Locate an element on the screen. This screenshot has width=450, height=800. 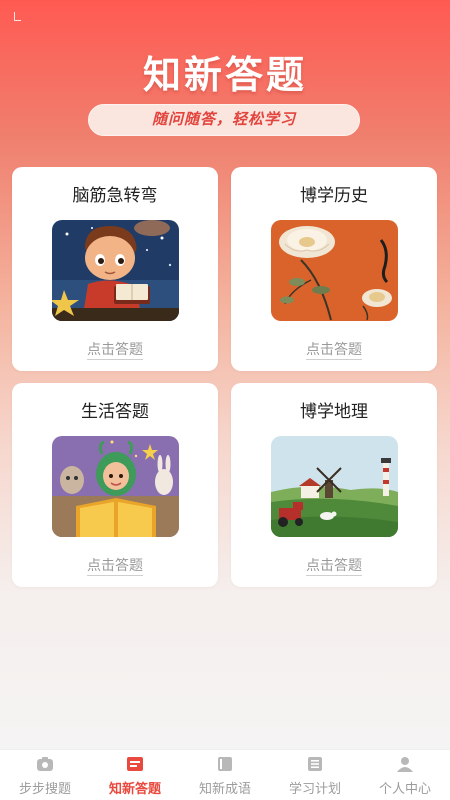
tab-label: 个人中心 is located at coordinates (404, 789).